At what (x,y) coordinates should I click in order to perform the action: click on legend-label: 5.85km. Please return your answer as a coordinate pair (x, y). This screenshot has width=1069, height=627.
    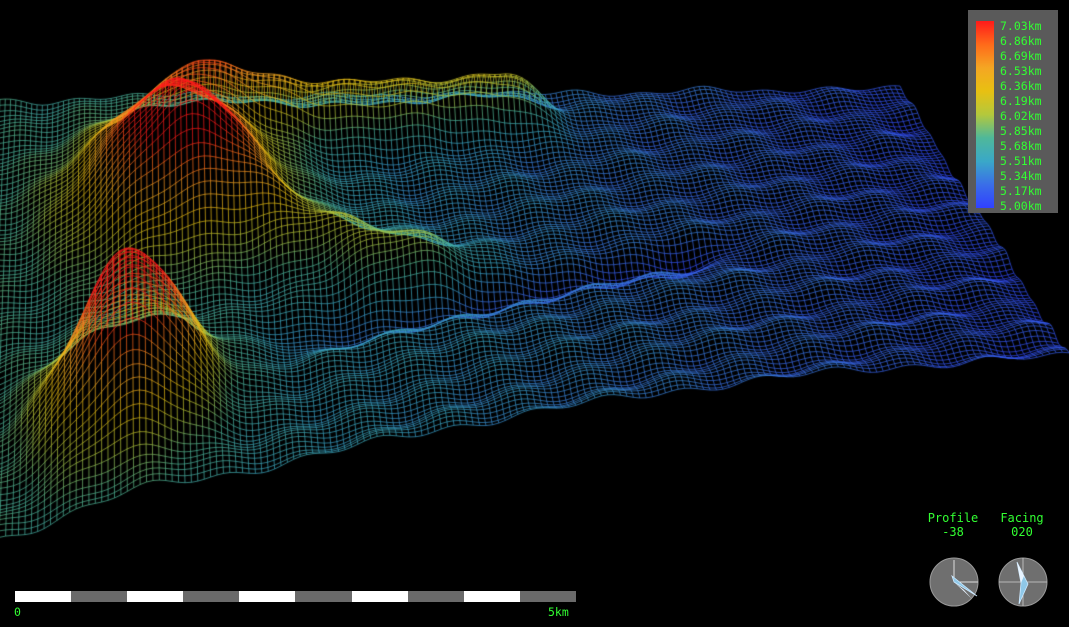
    Looking at the image, I should click on (1021, 131).